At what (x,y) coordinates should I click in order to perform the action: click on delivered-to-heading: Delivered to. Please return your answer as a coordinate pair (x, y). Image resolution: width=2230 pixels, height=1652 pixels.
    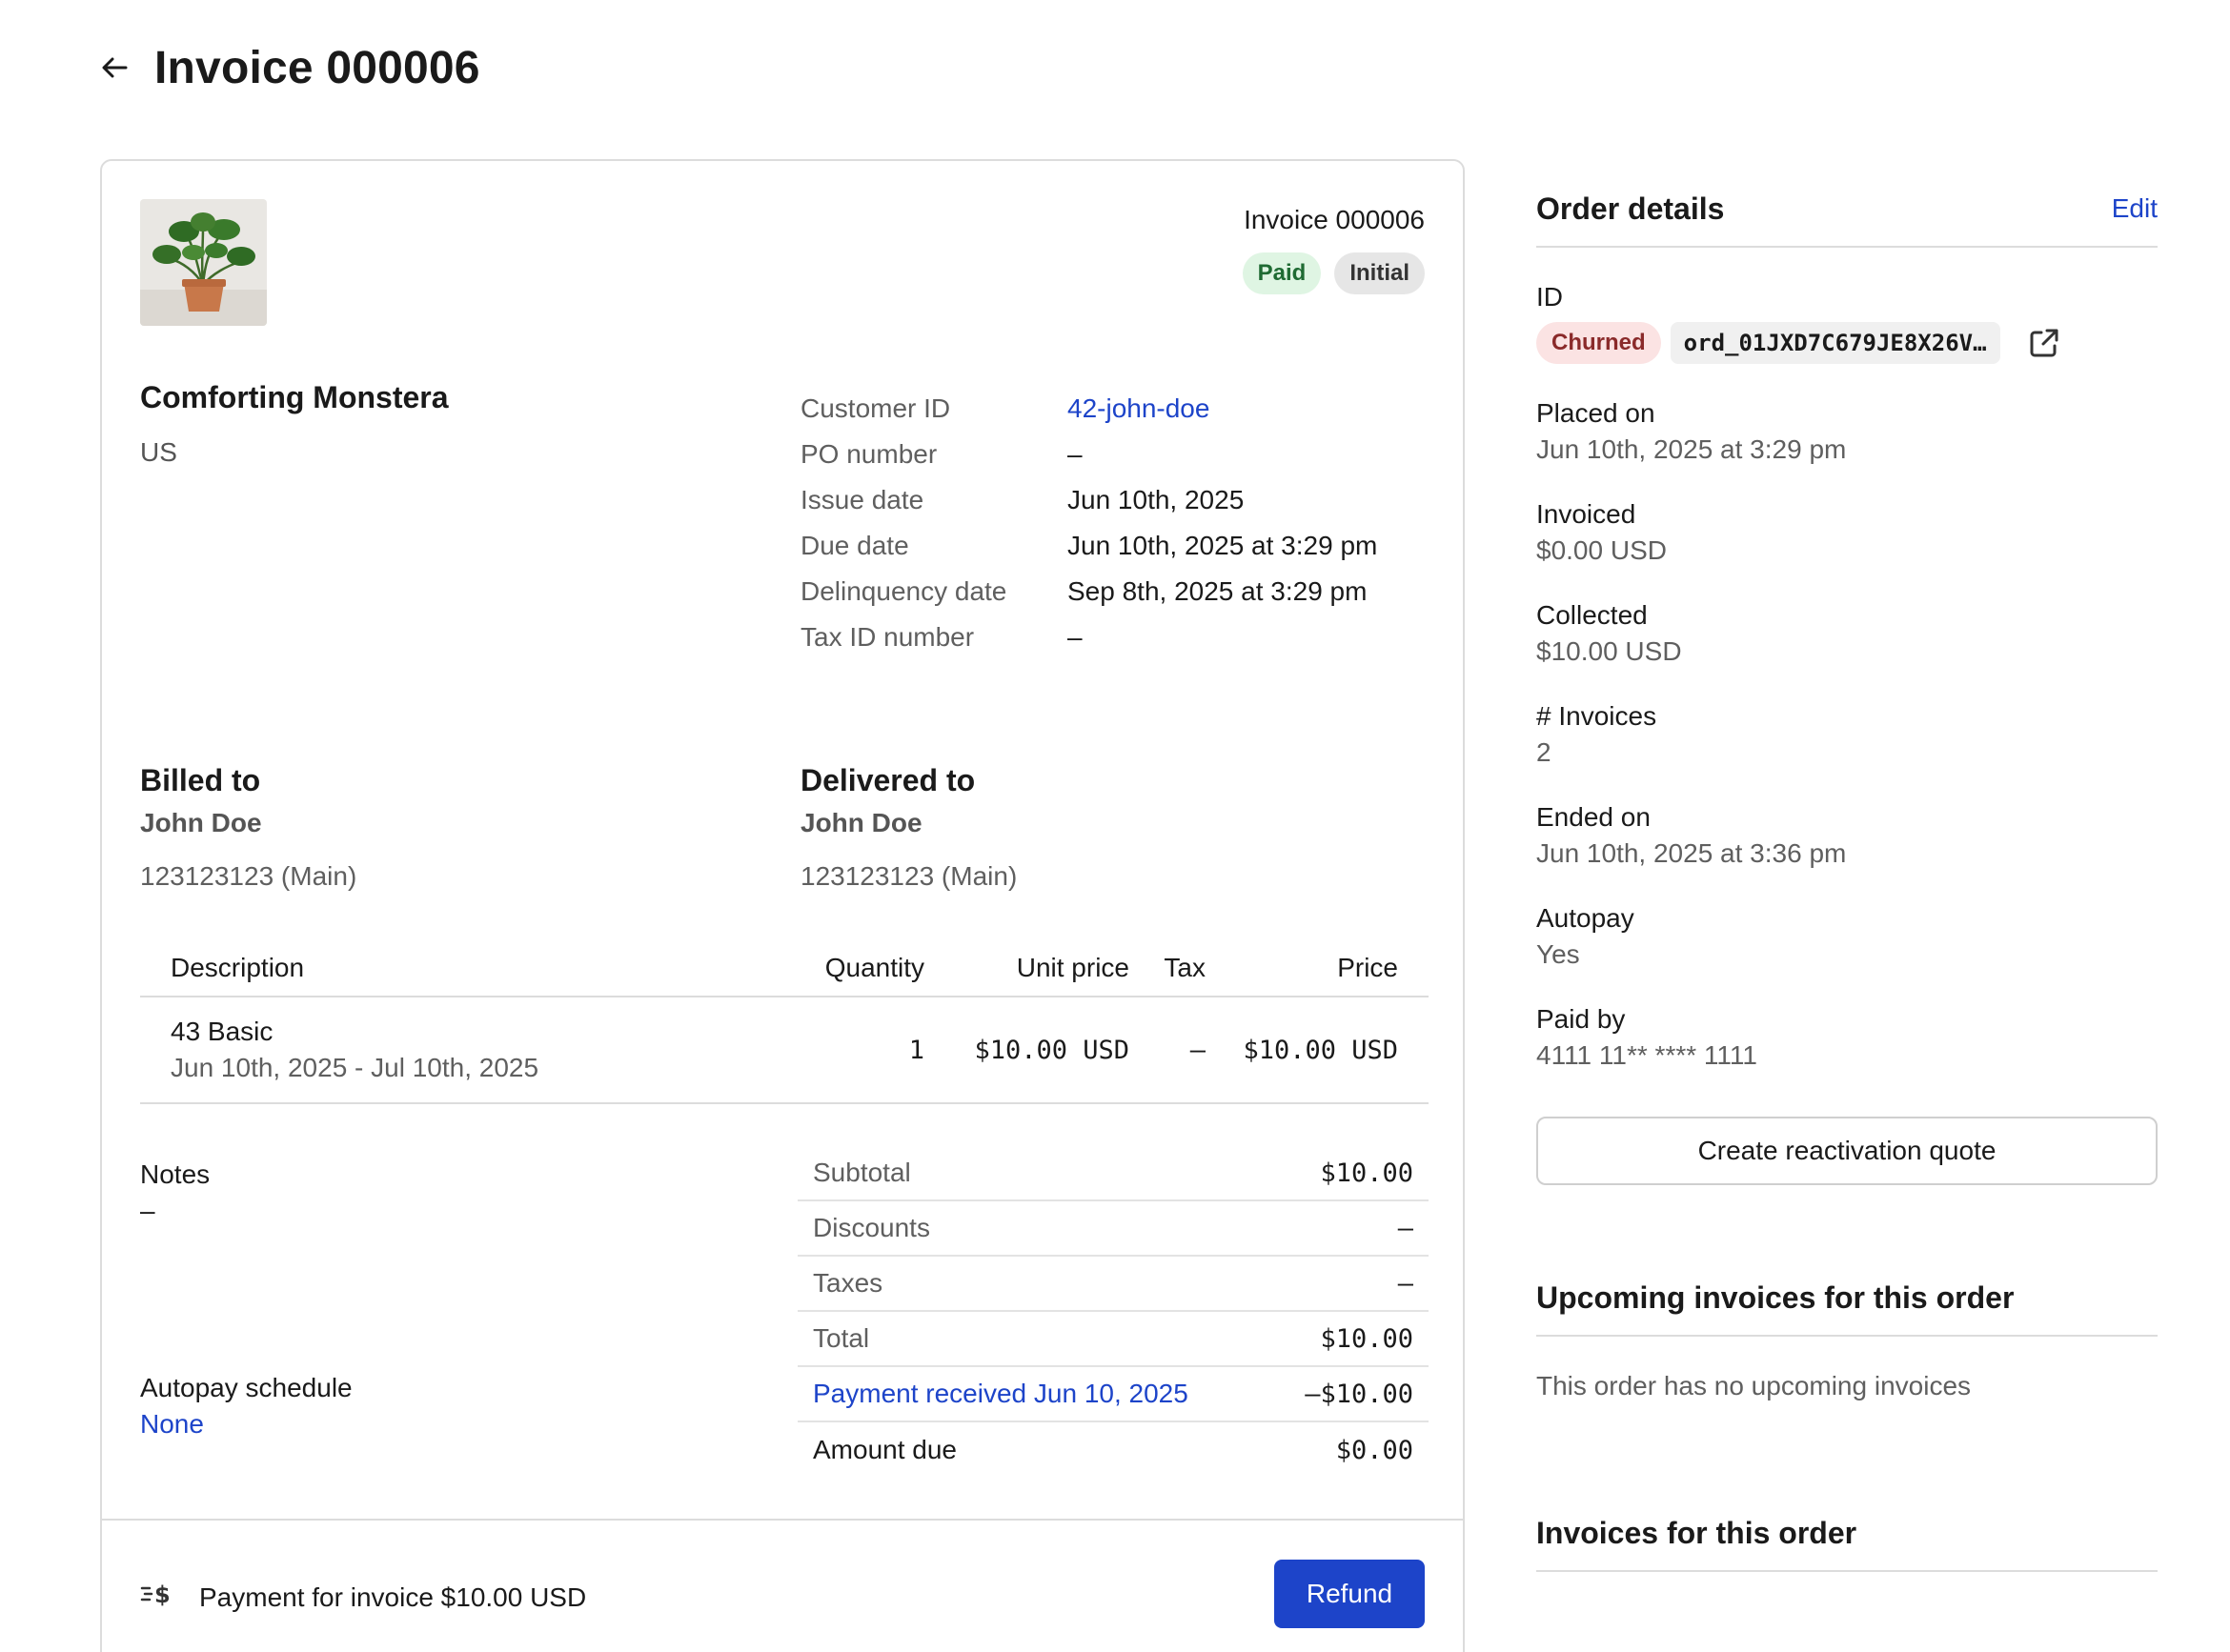
    Looking at the image, I should click on (888, 780).